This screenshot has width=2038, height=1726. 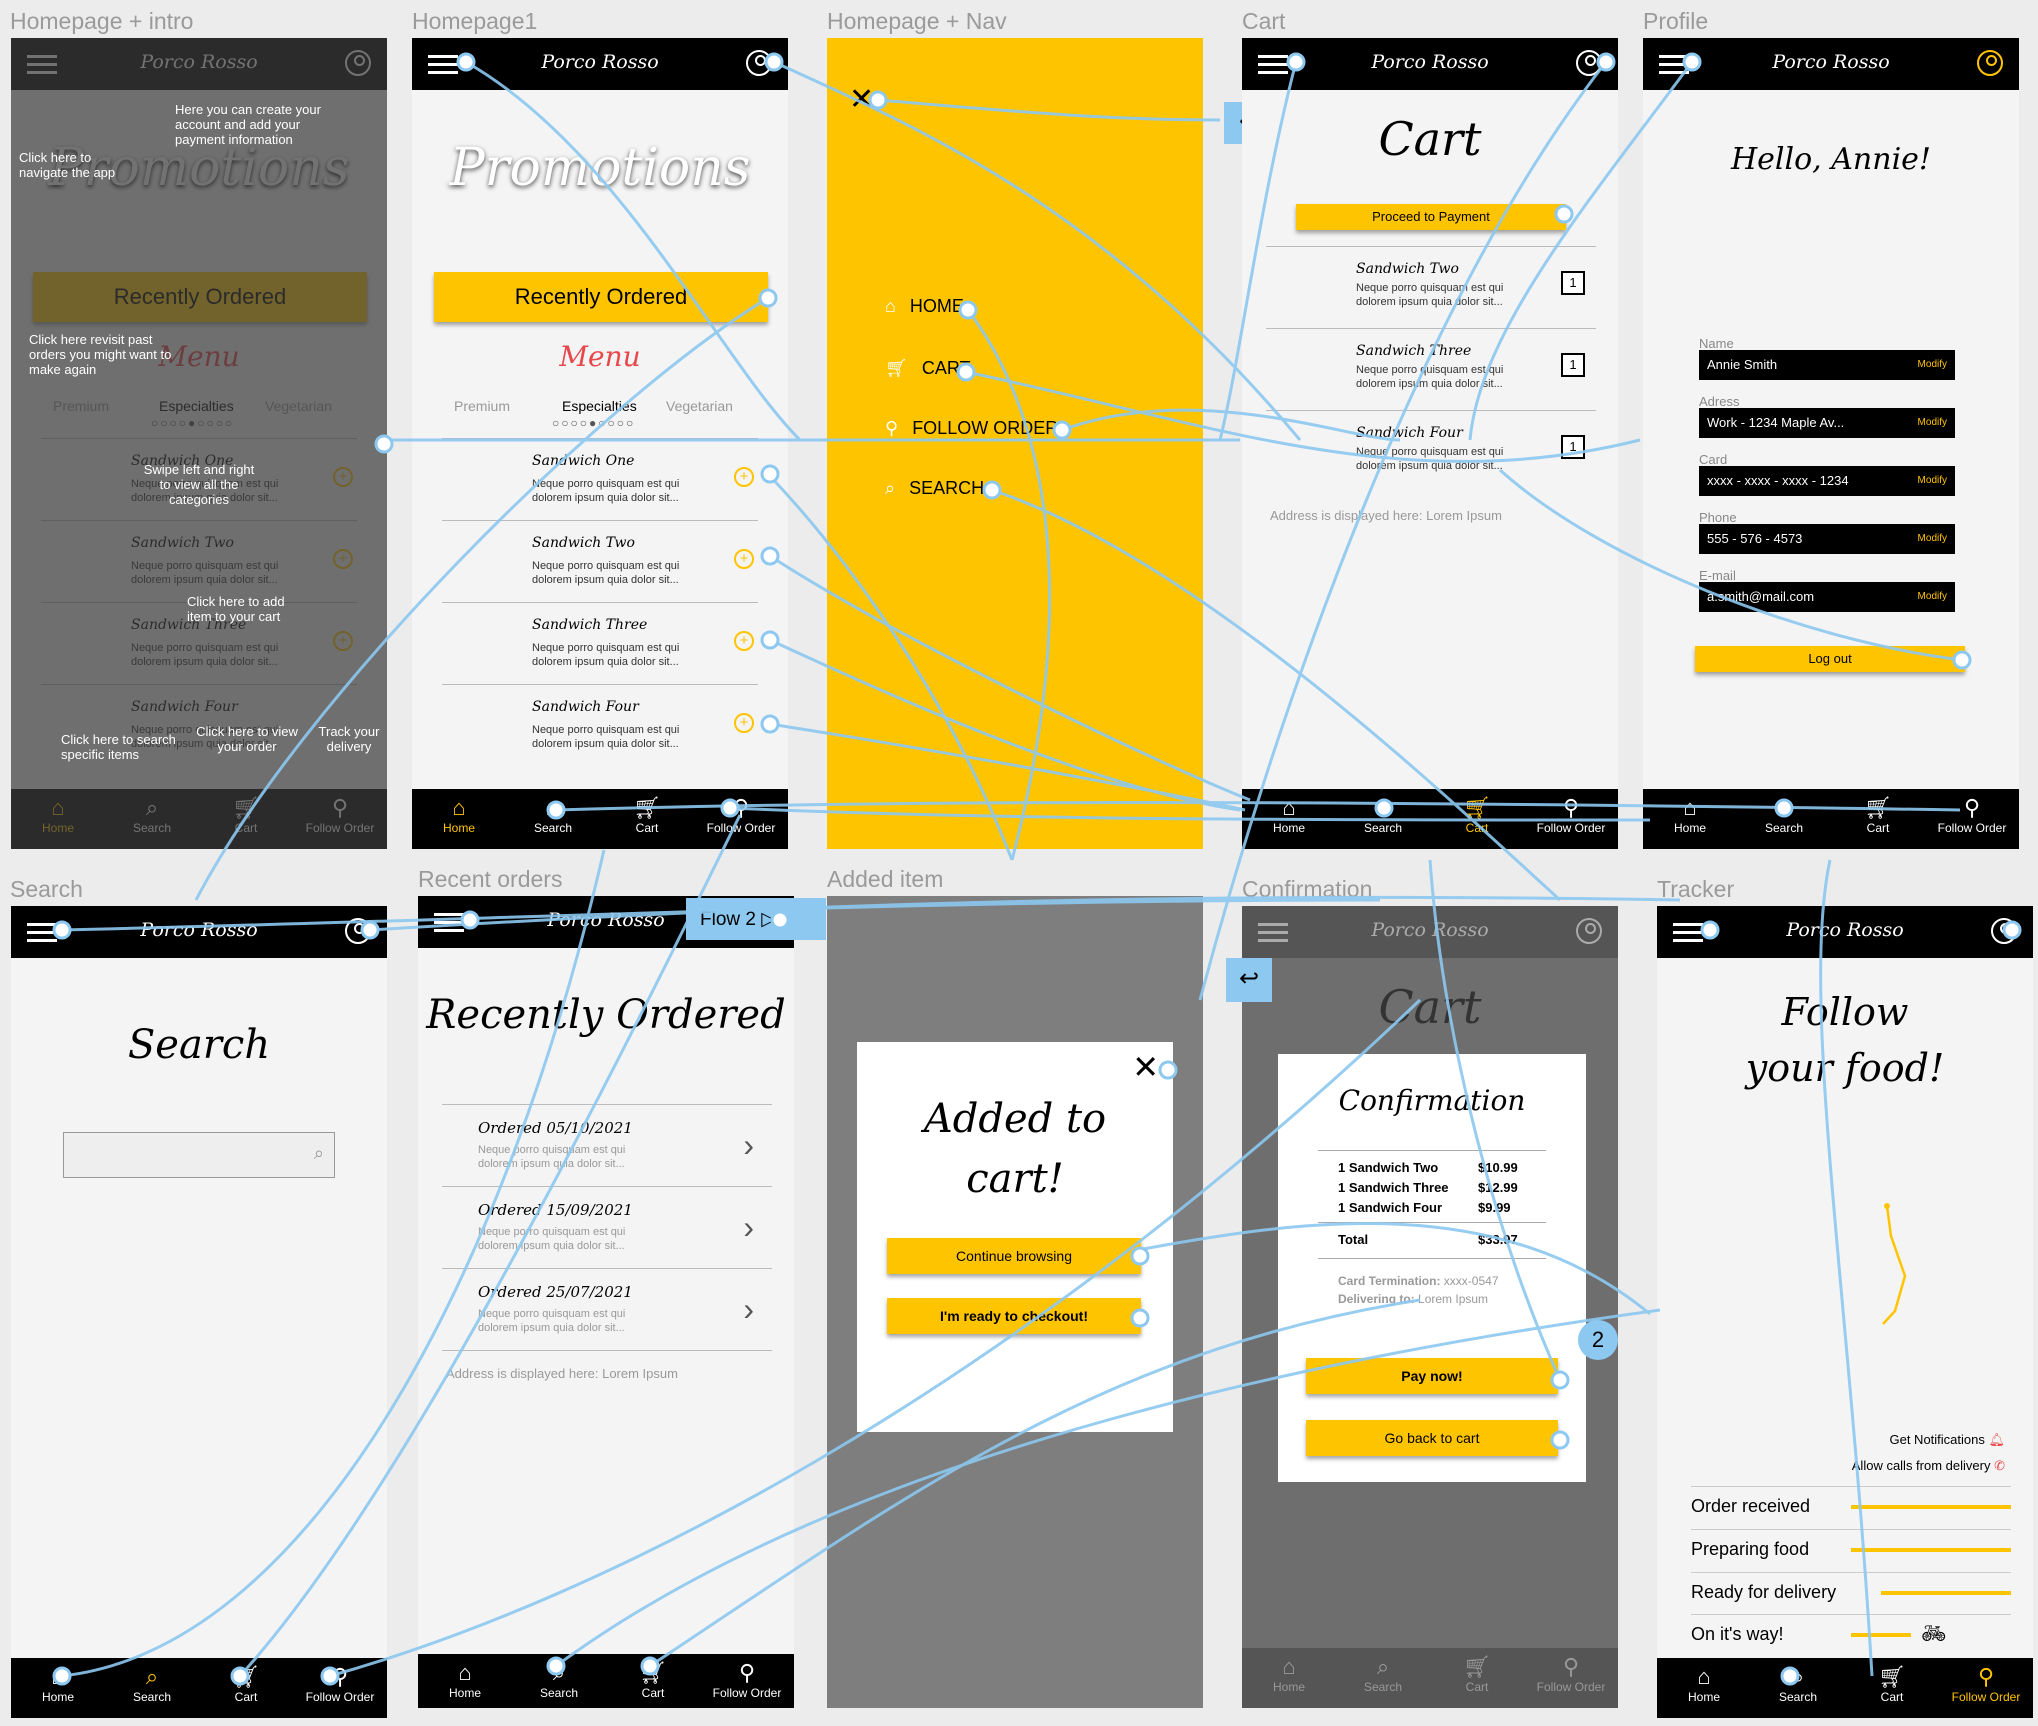 I want to click on page-title: Search, so click(x=199, y=1045).